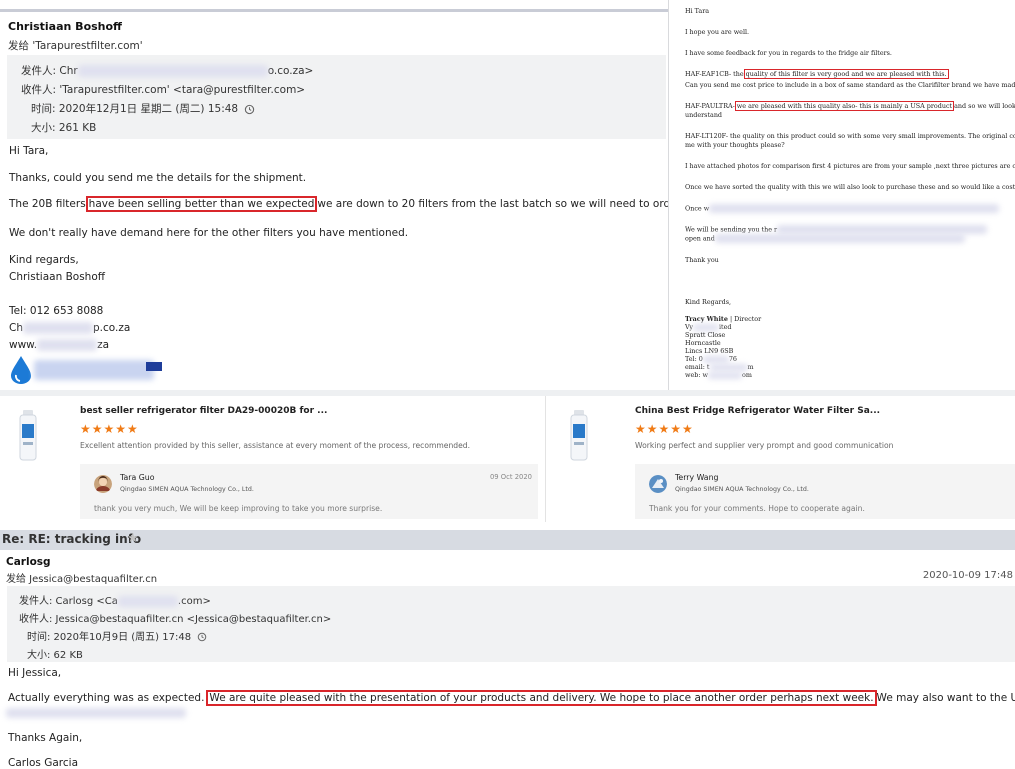 The width and height of the screenshot is (1015, 769). I want to click on signature-web: www. za, so click(59, 345).